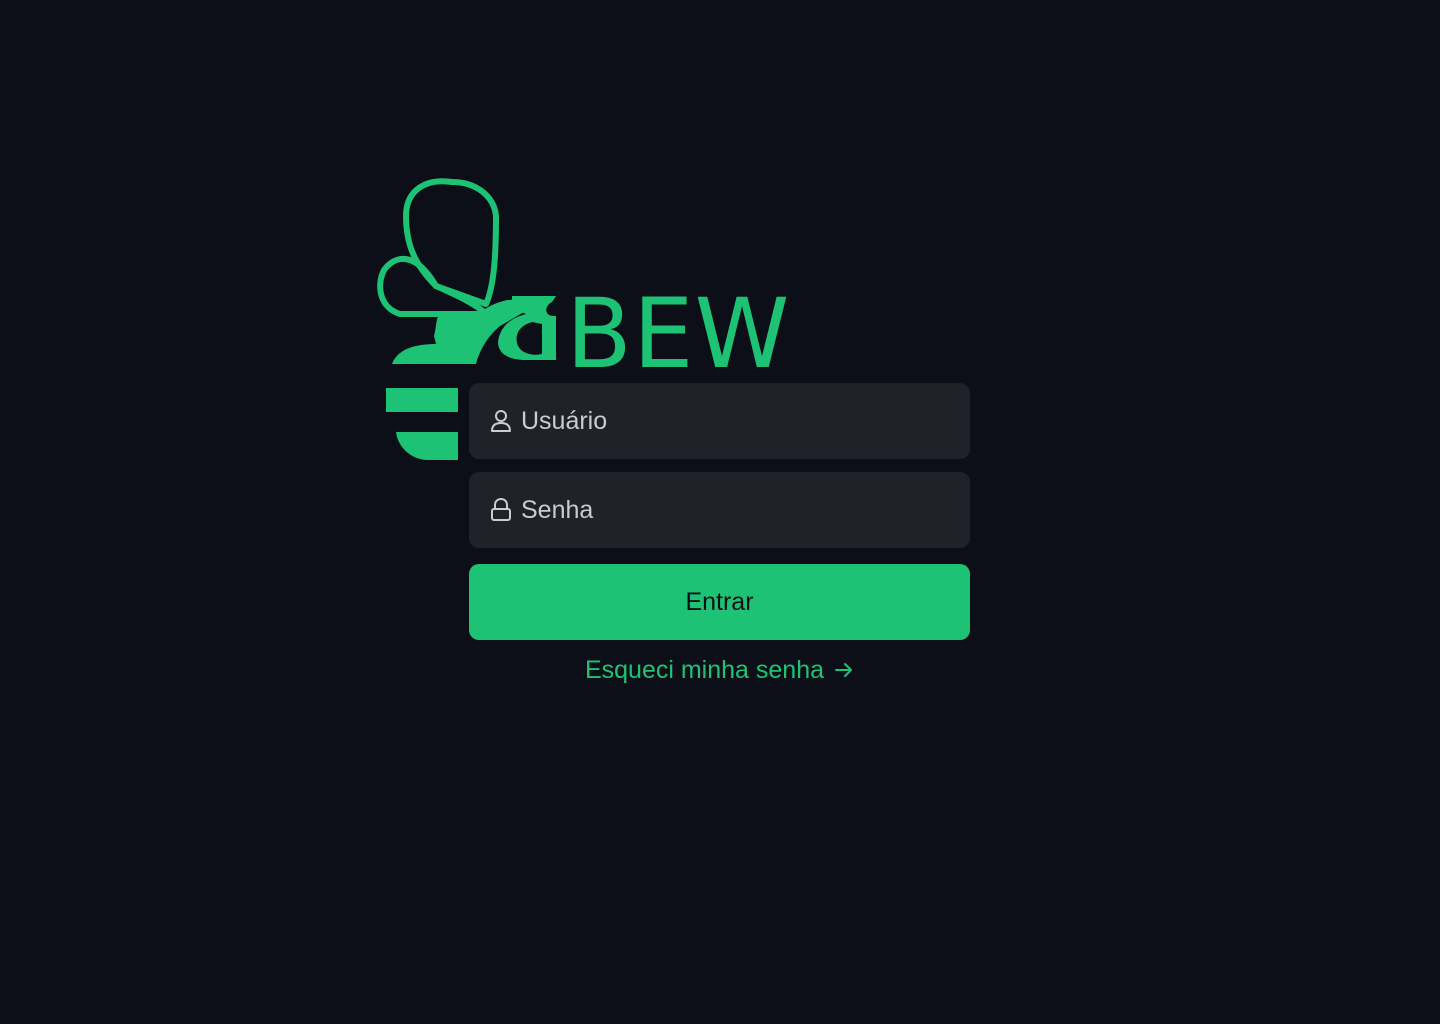 The height and width of the screenshot is (1024, 1440). What do you see at coordinates (501, 421) in the screenshot?
I see `user-icon` at bounding box center [501, 421].